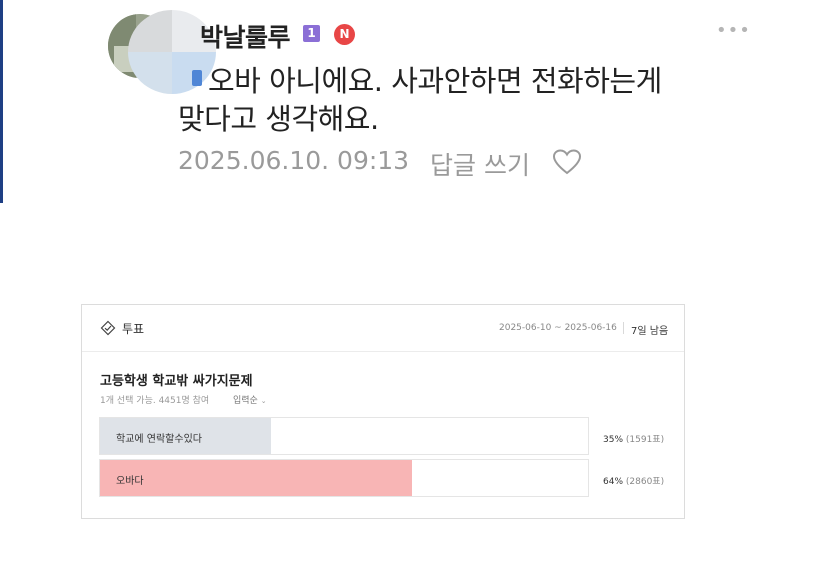 This screenshot has width=820, height=562. What do you see at coordinates (383, 328) in the screenshot?
I see `vote-header: 투표 2025-06-10 ~ 2025-06-16 7일 남음` at bounding box center [383, 328].